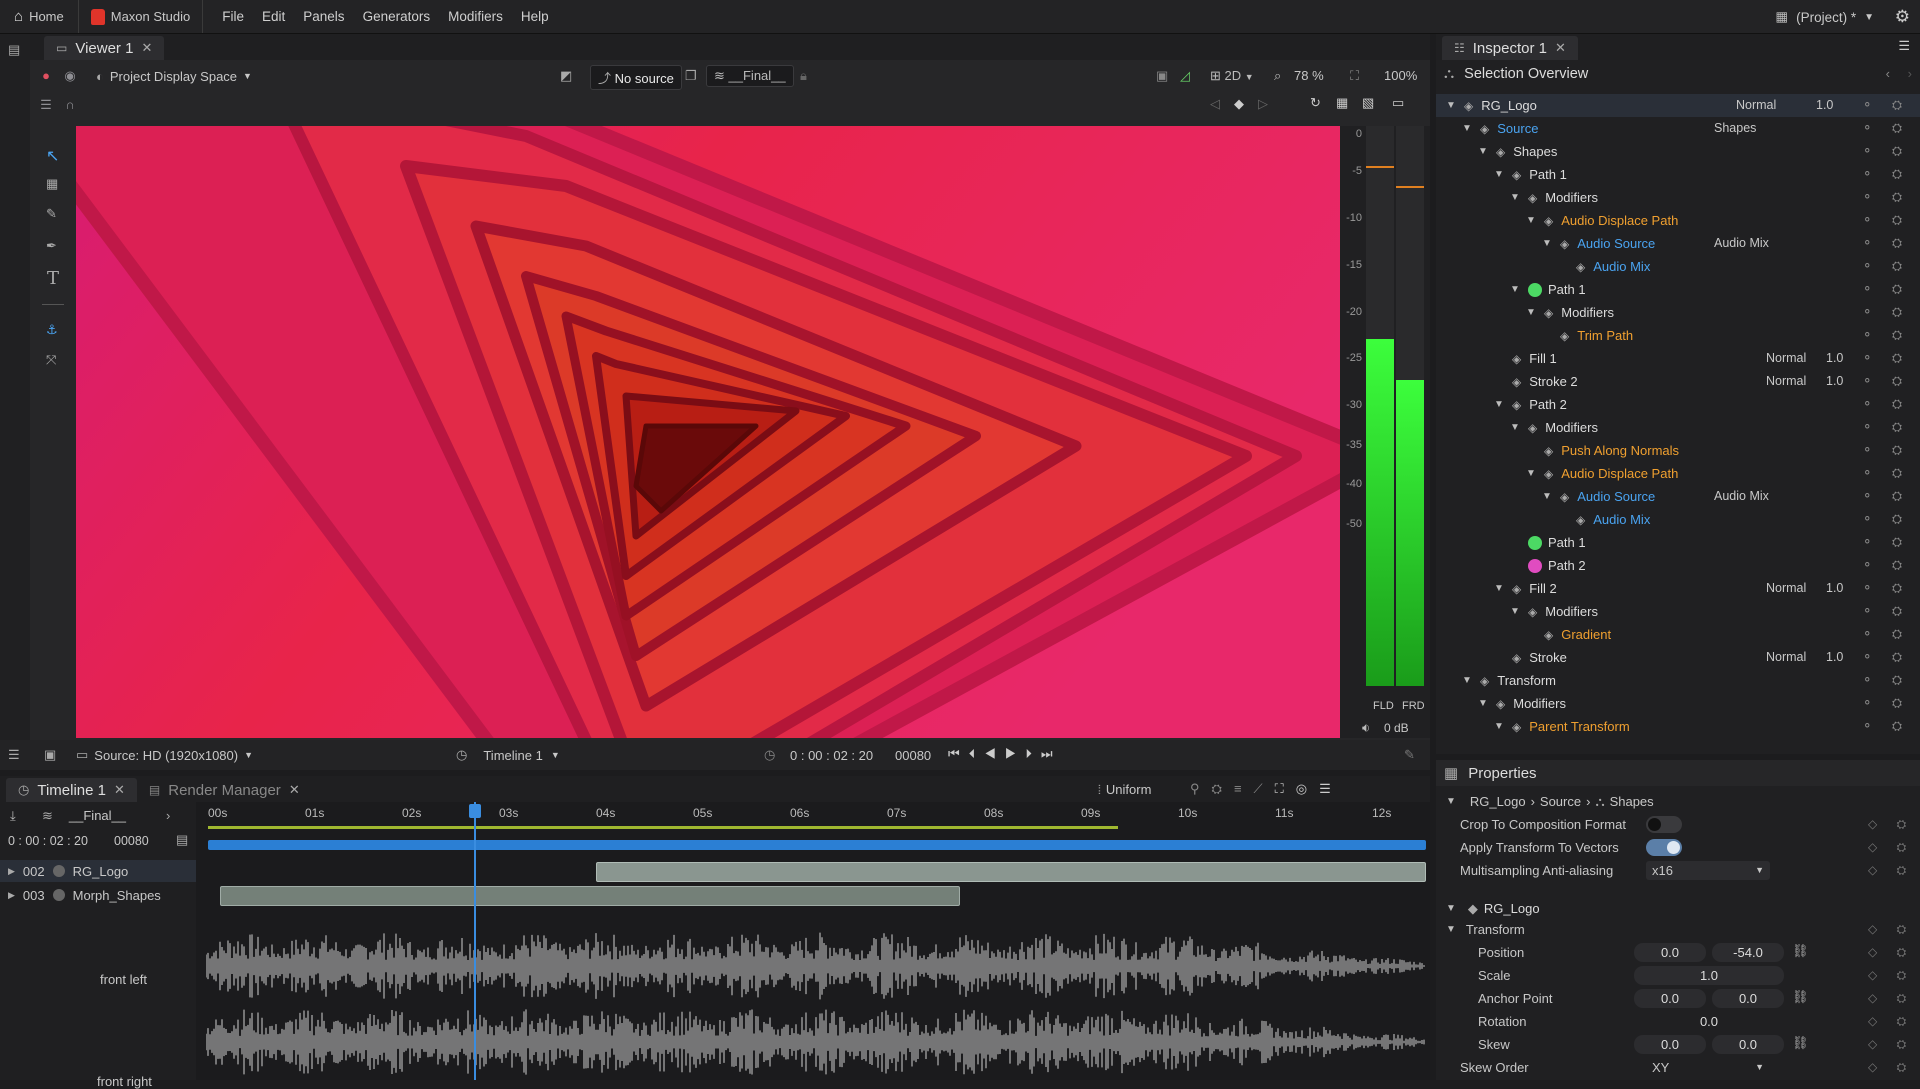 The height and width of the screenshot is (1089, 1920). What do you see at coordinates (1632, 801) in the screenshot?
I see `breadcrumb-item-shapes: Shapes` at bounding box center [1632, 801].